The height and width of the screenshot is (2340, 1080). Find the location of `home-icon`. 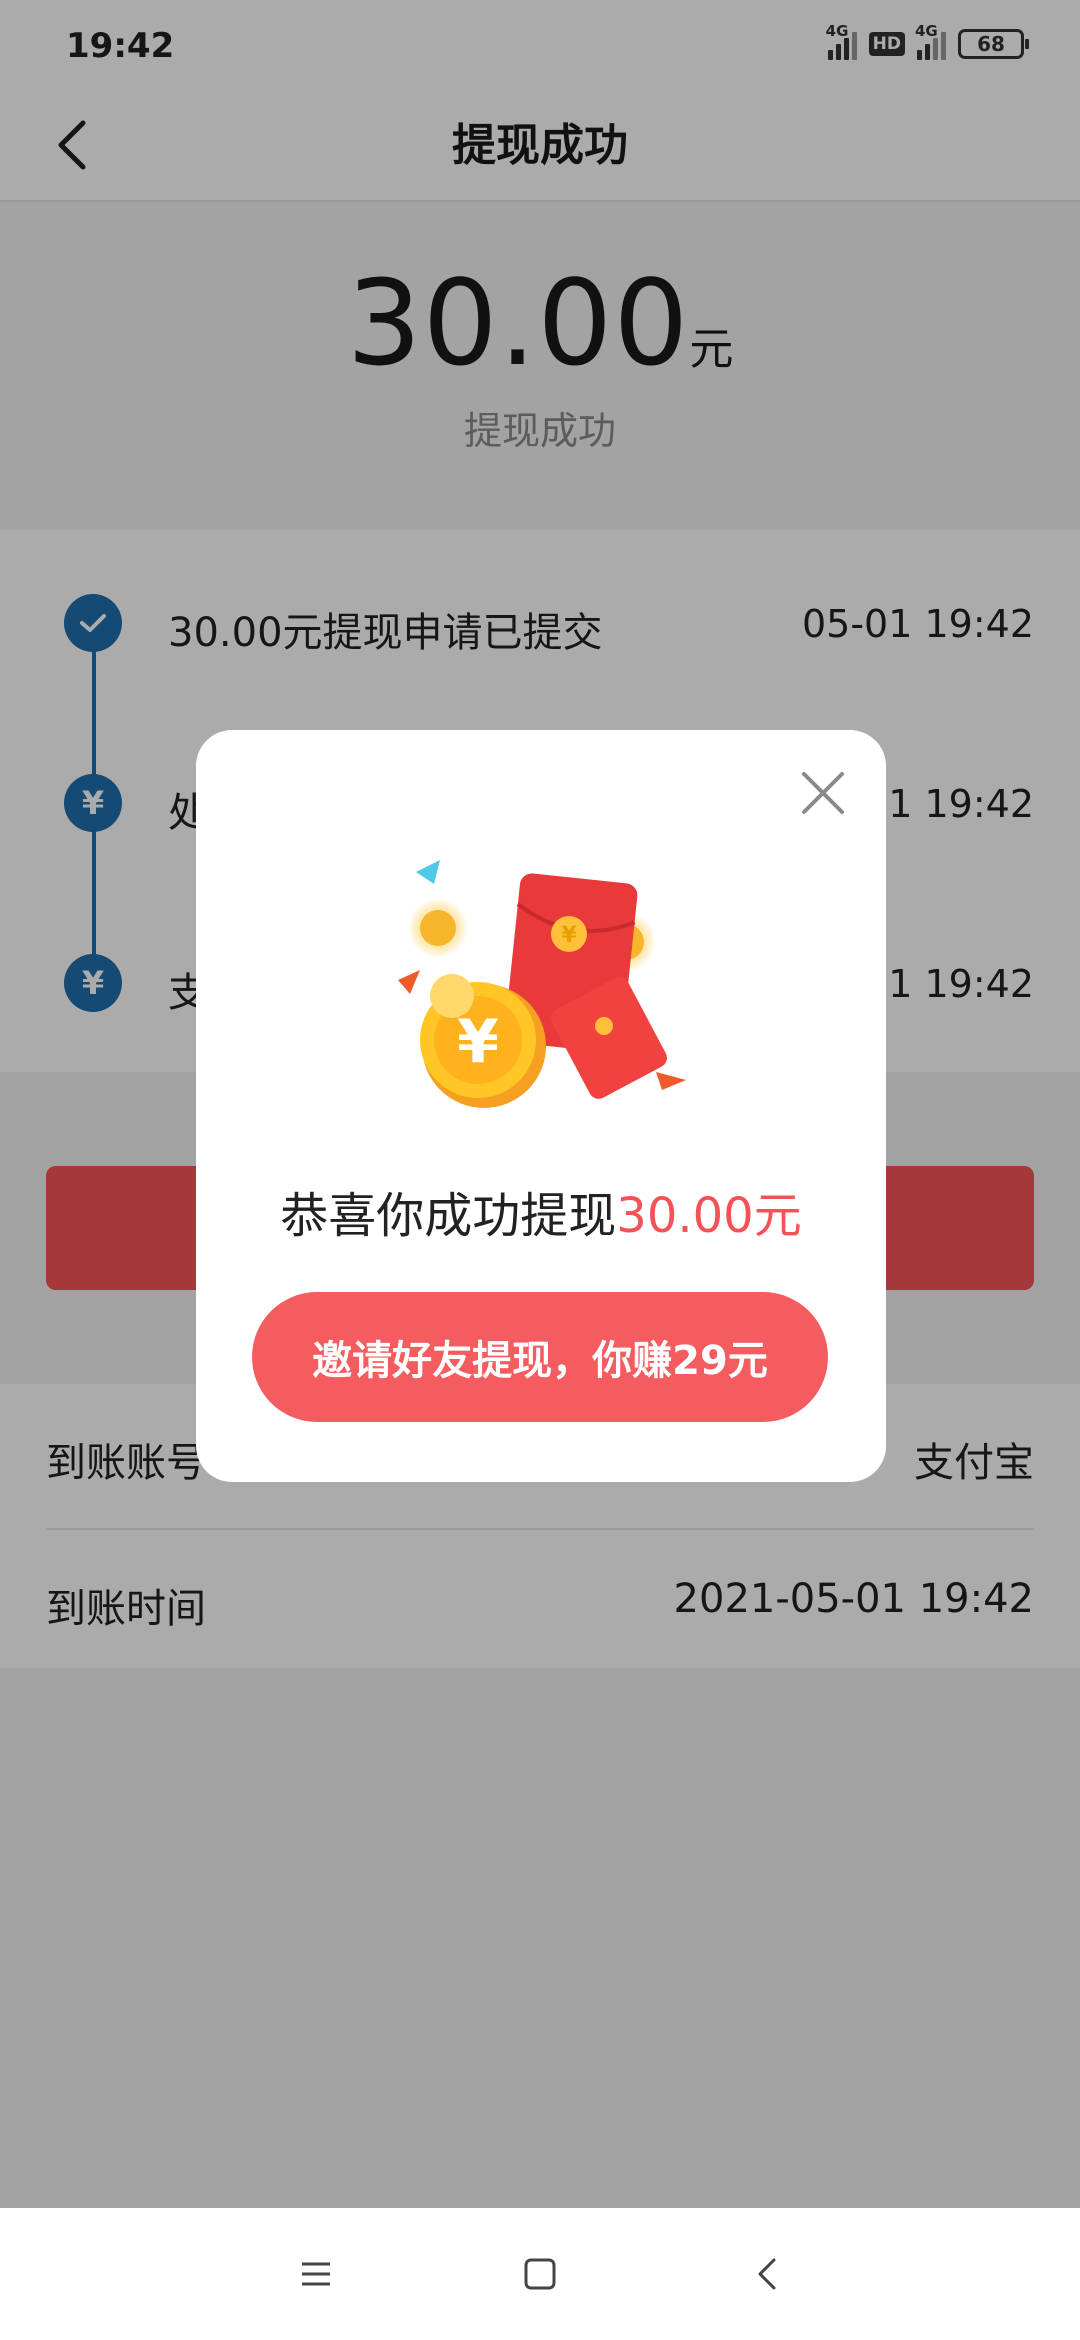

home-icon is located at coordinates (540, 2274).